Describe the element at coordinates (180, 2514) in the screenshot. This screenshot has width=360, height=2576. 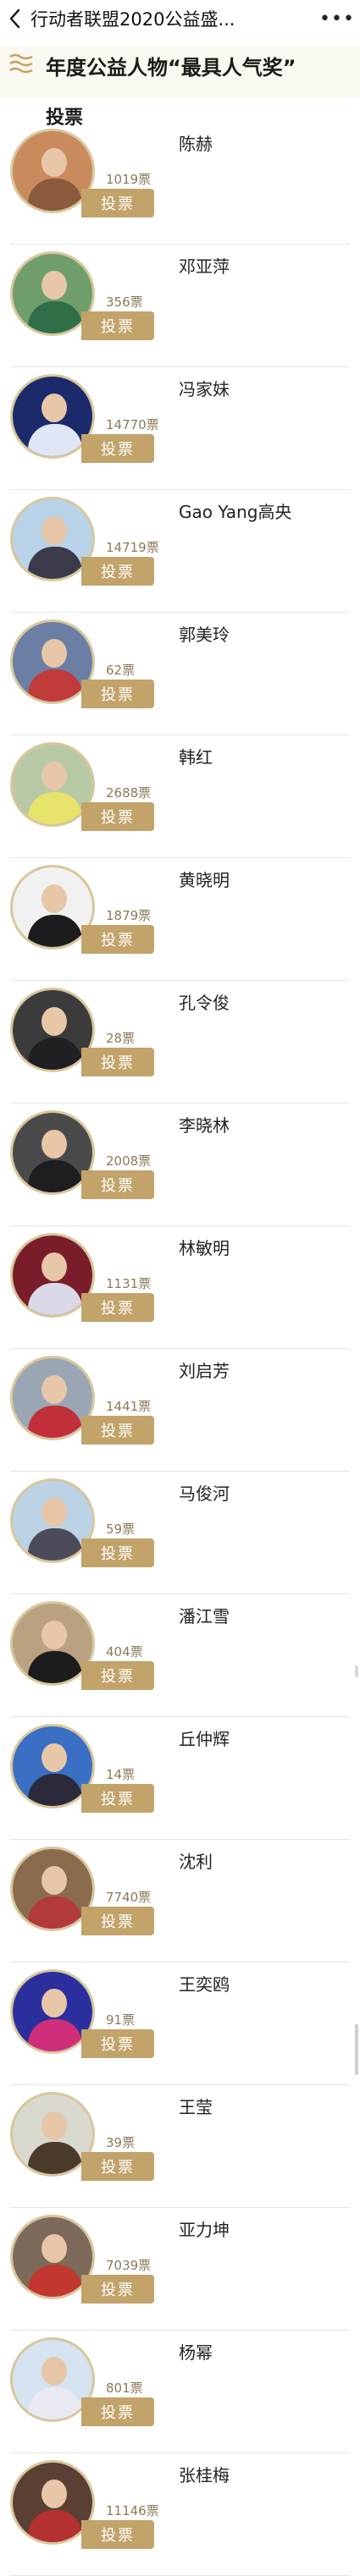
I see `candidate-card: 11146票投票 张桂梅` at that location.